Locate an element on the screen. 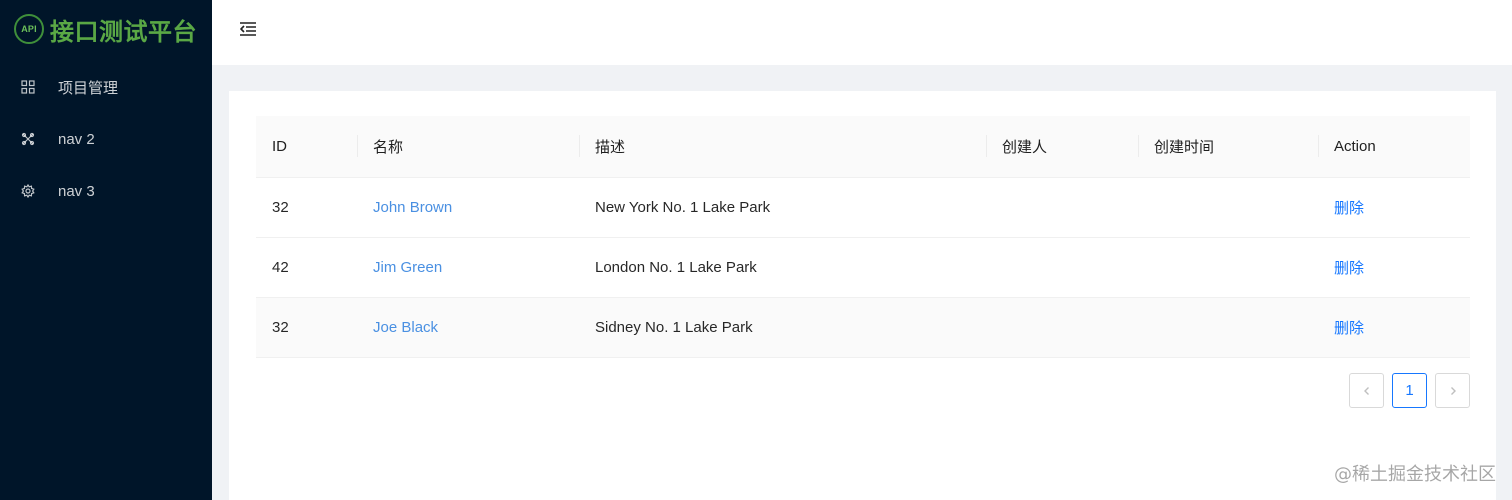  logo: API 接口测试平台 is located at coordinates (105, 29).